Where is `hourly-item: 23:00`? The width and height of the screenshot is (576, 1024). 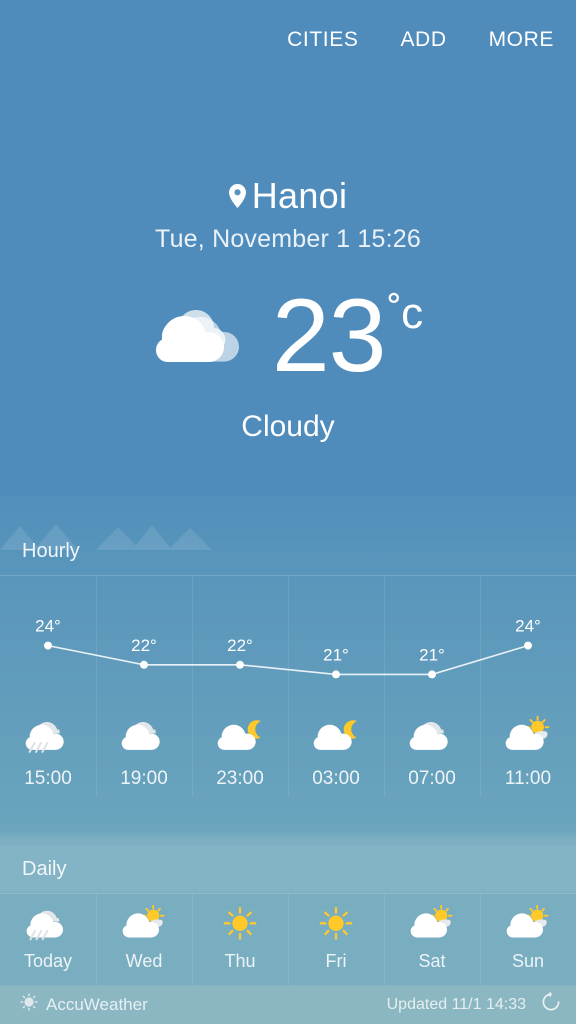
hourly-item: 23:00 is located at coordinates (240, 703).